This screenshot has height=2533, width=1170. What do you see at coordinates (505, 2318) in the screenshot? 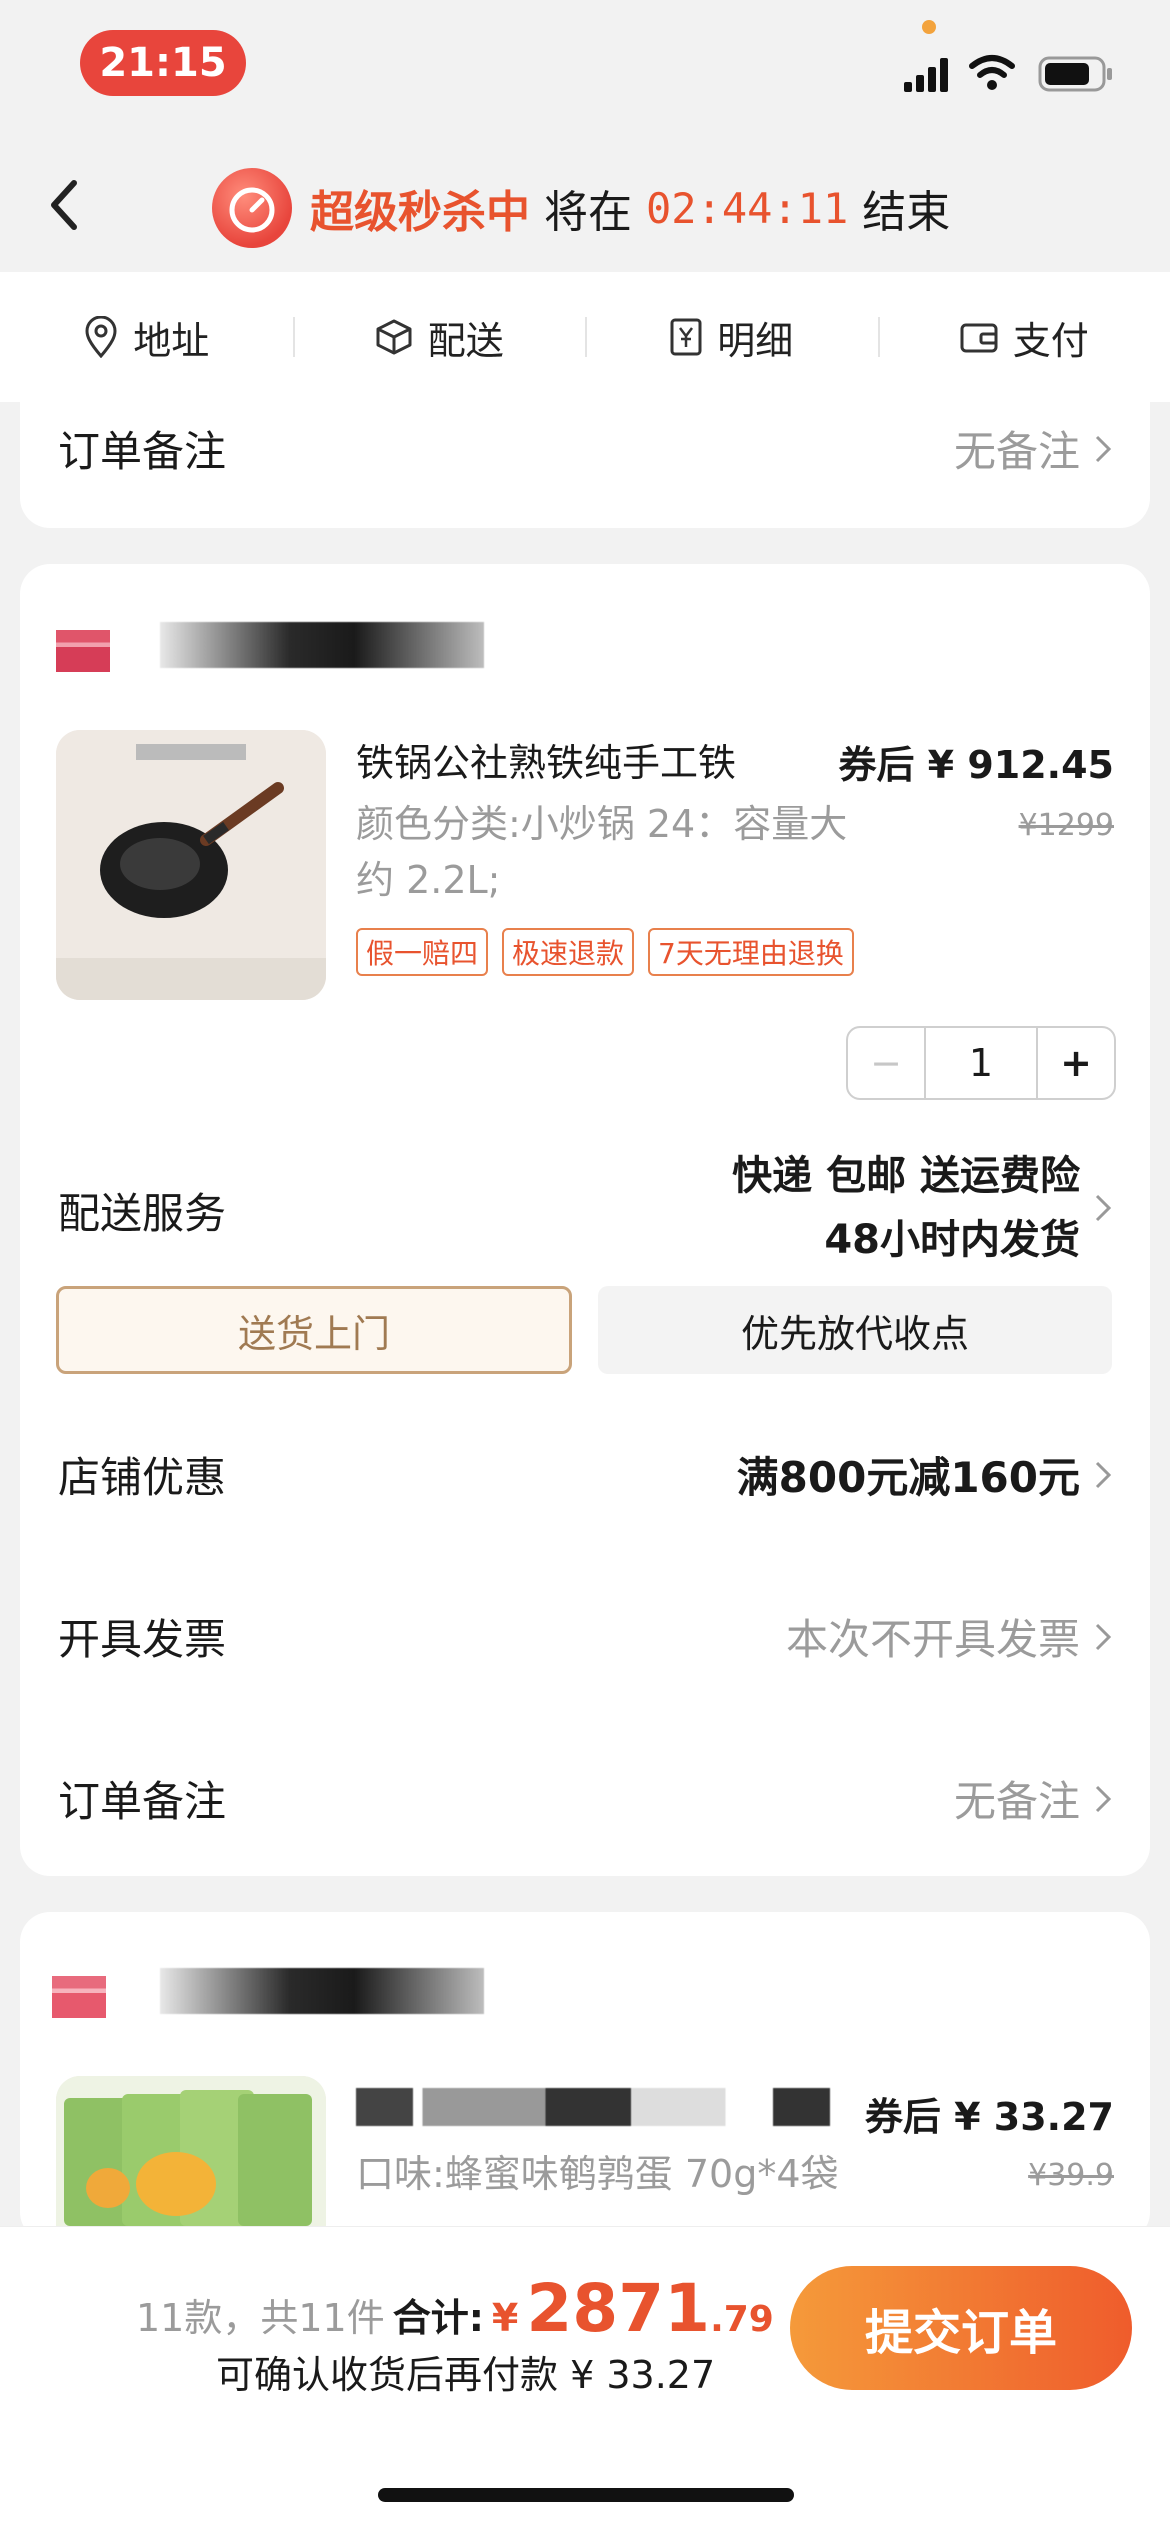
I see `total-currency: ¥` at bounding box center [505, 2318].